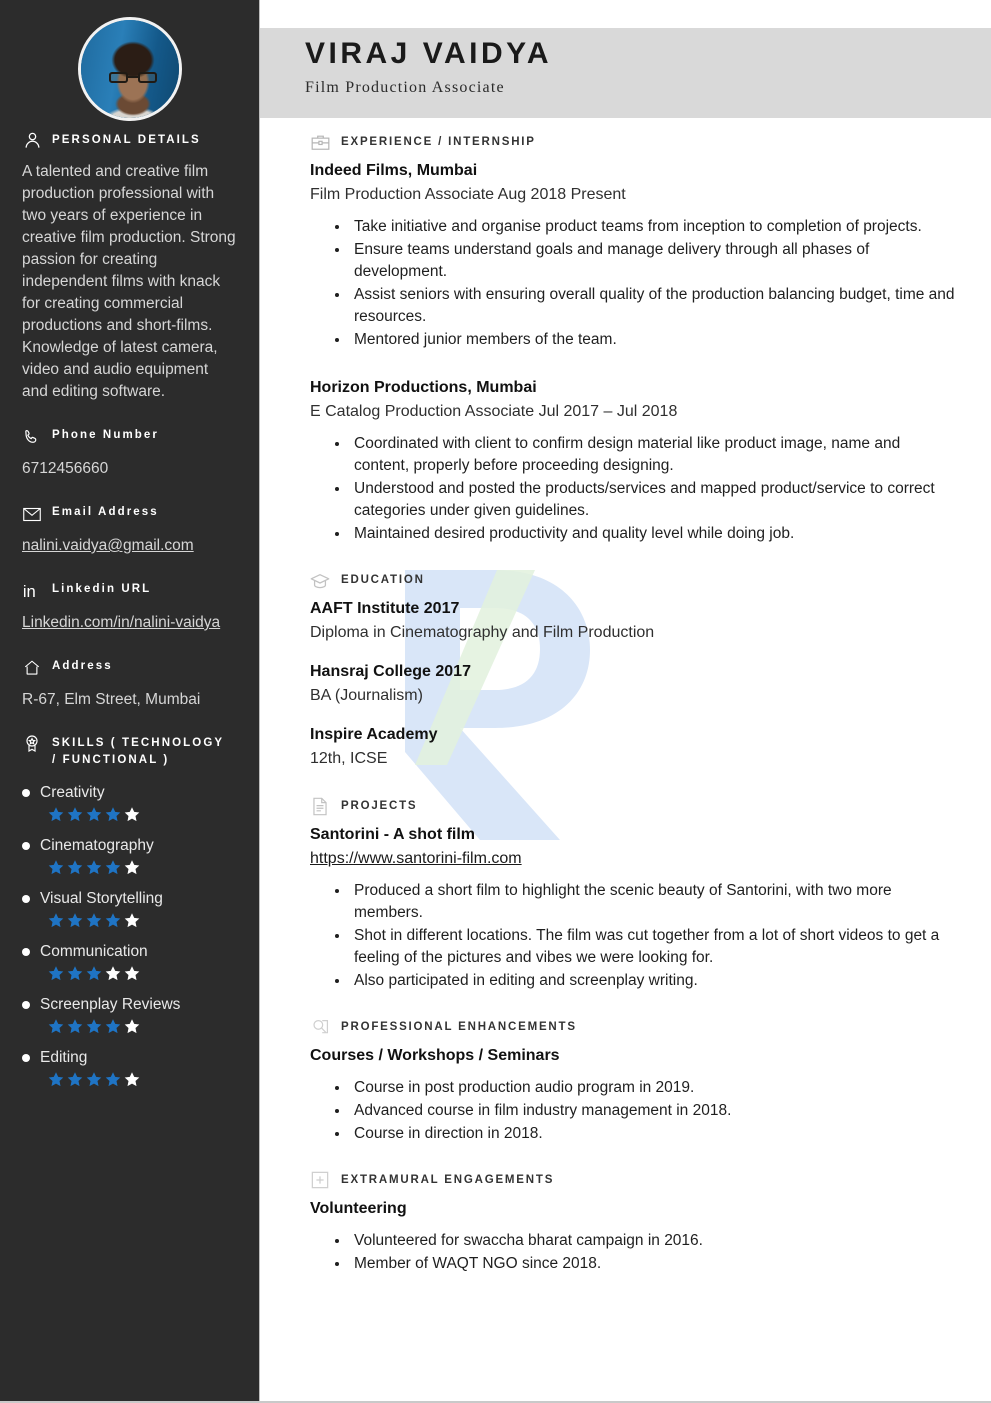 This screenshot has height=1403, width=991. I want to click on school-name: Inspire Academy, so click(374, 734).